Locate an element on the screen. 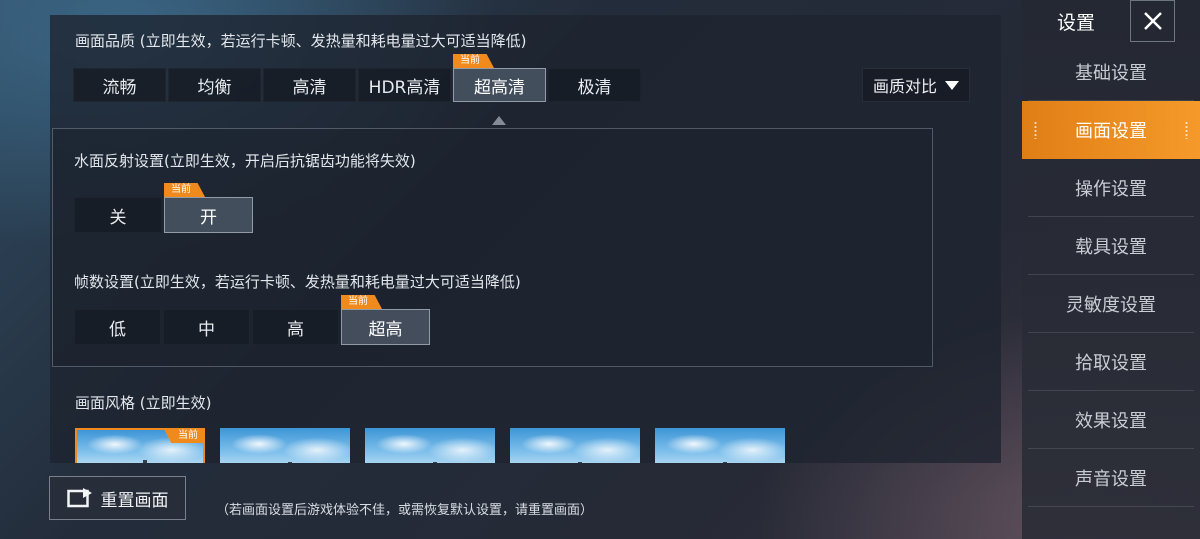  fps-option-label: 高 is located at coordinates (295, 329).